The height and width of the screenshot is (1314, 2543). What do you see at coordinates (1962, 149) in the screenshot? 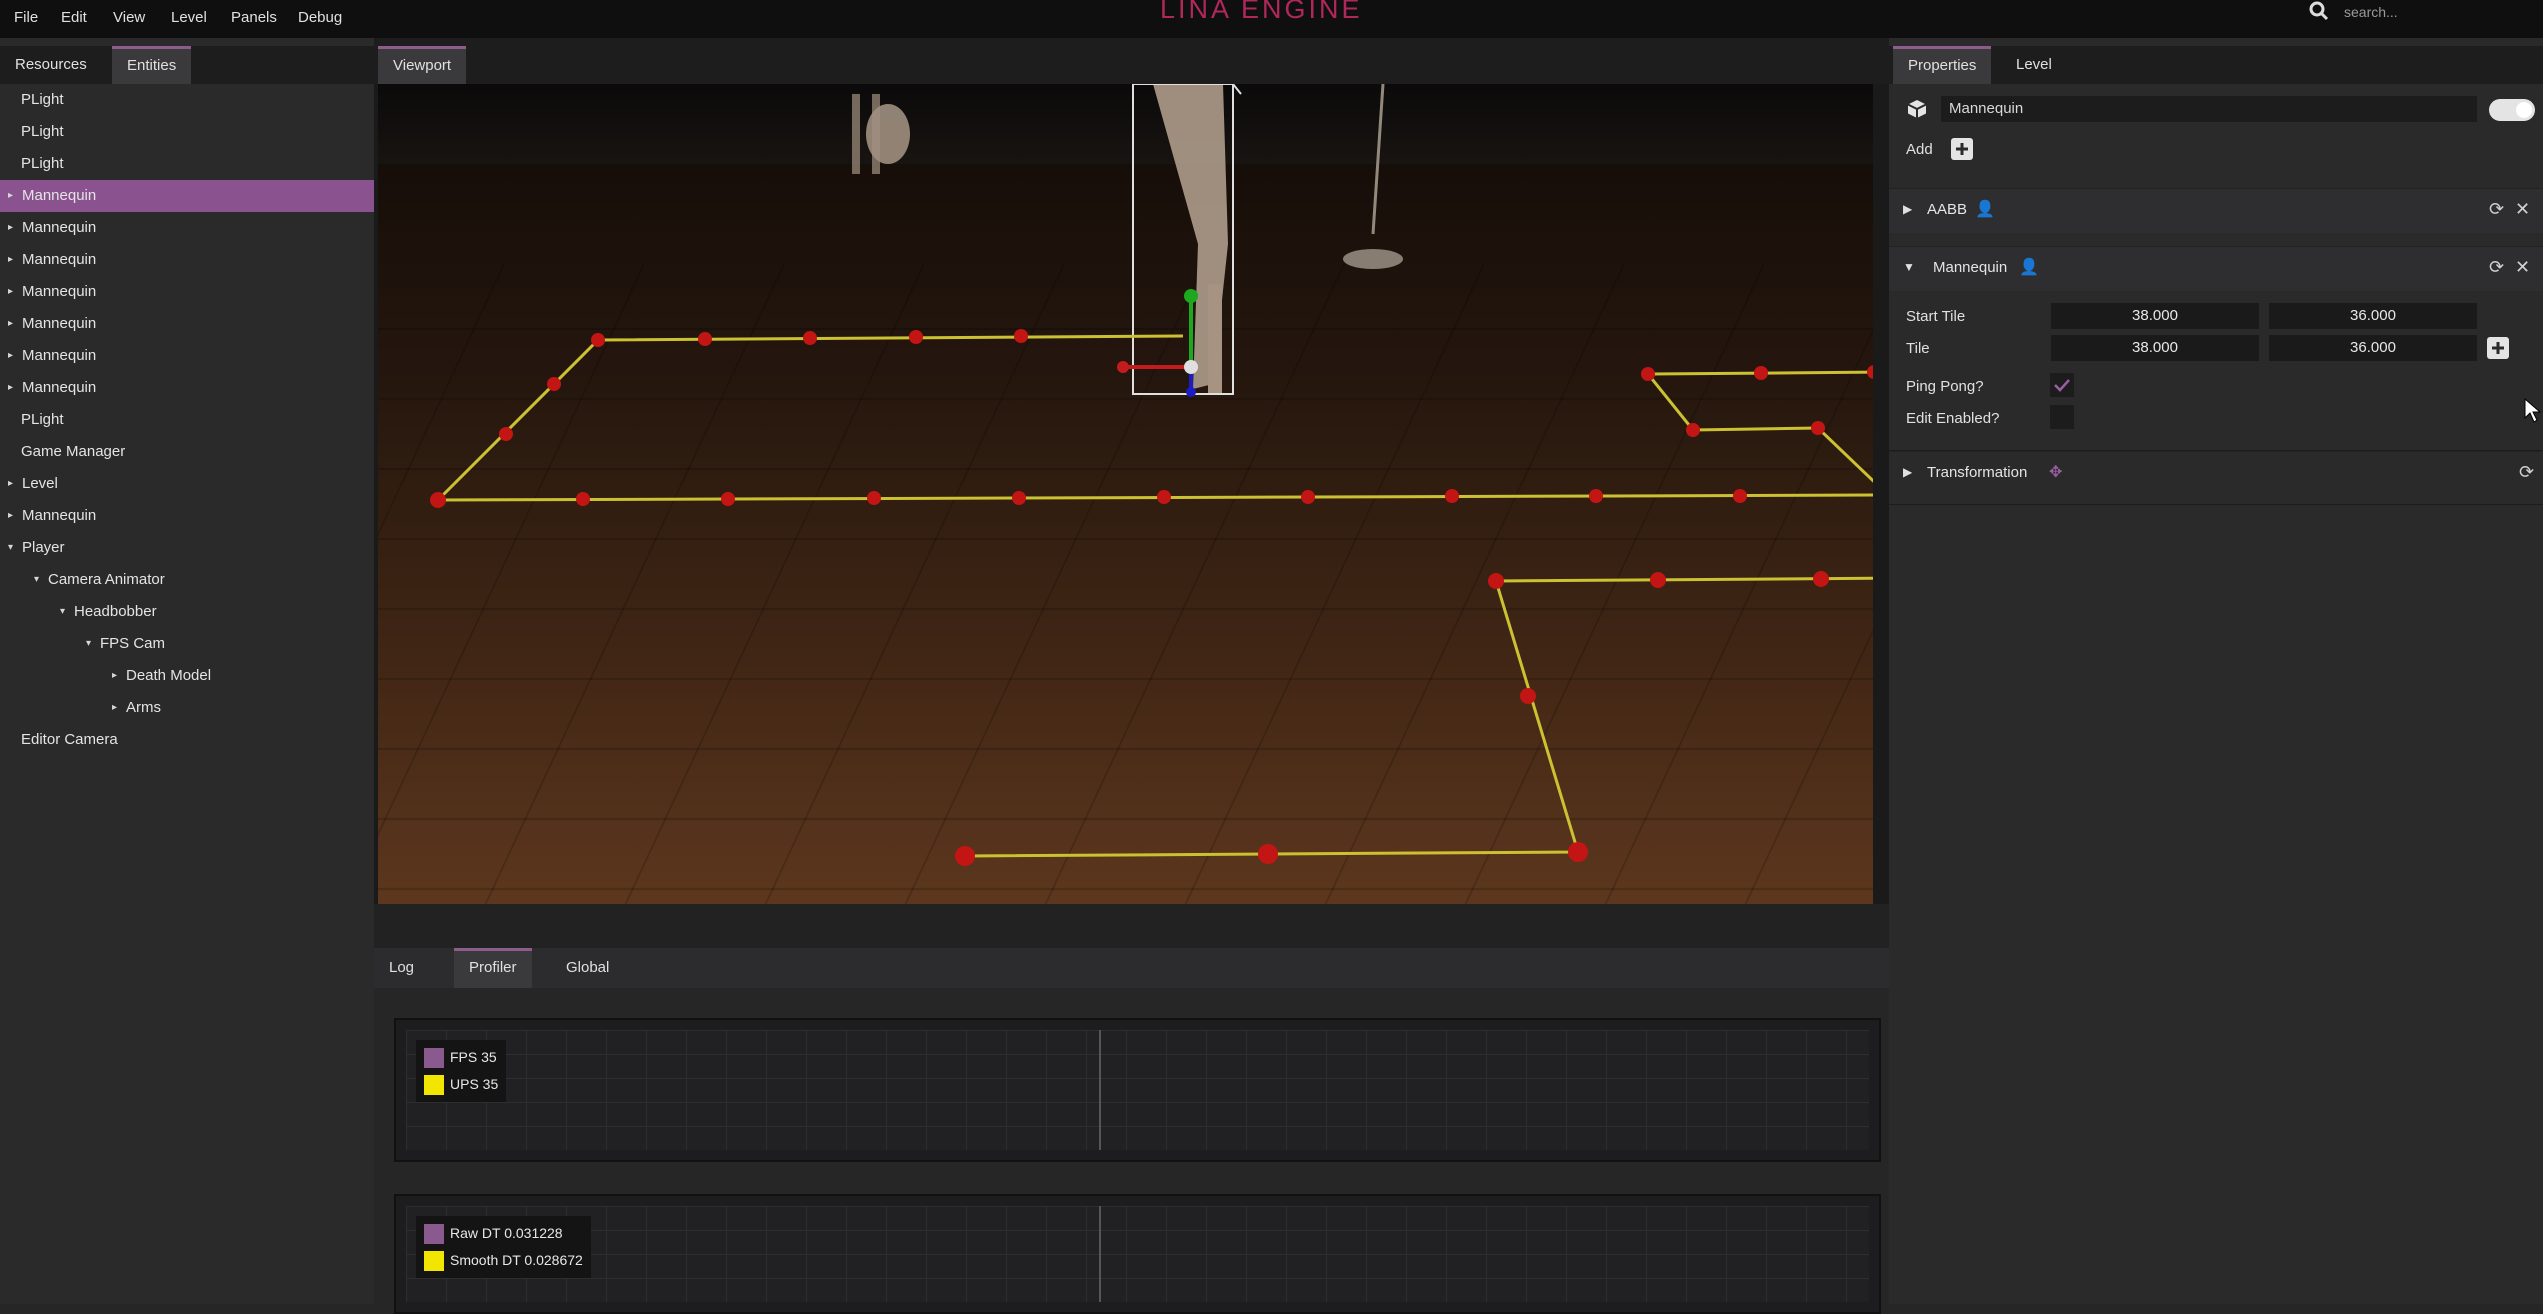
I see `add-component-button` at bounding box center [1962, 149].